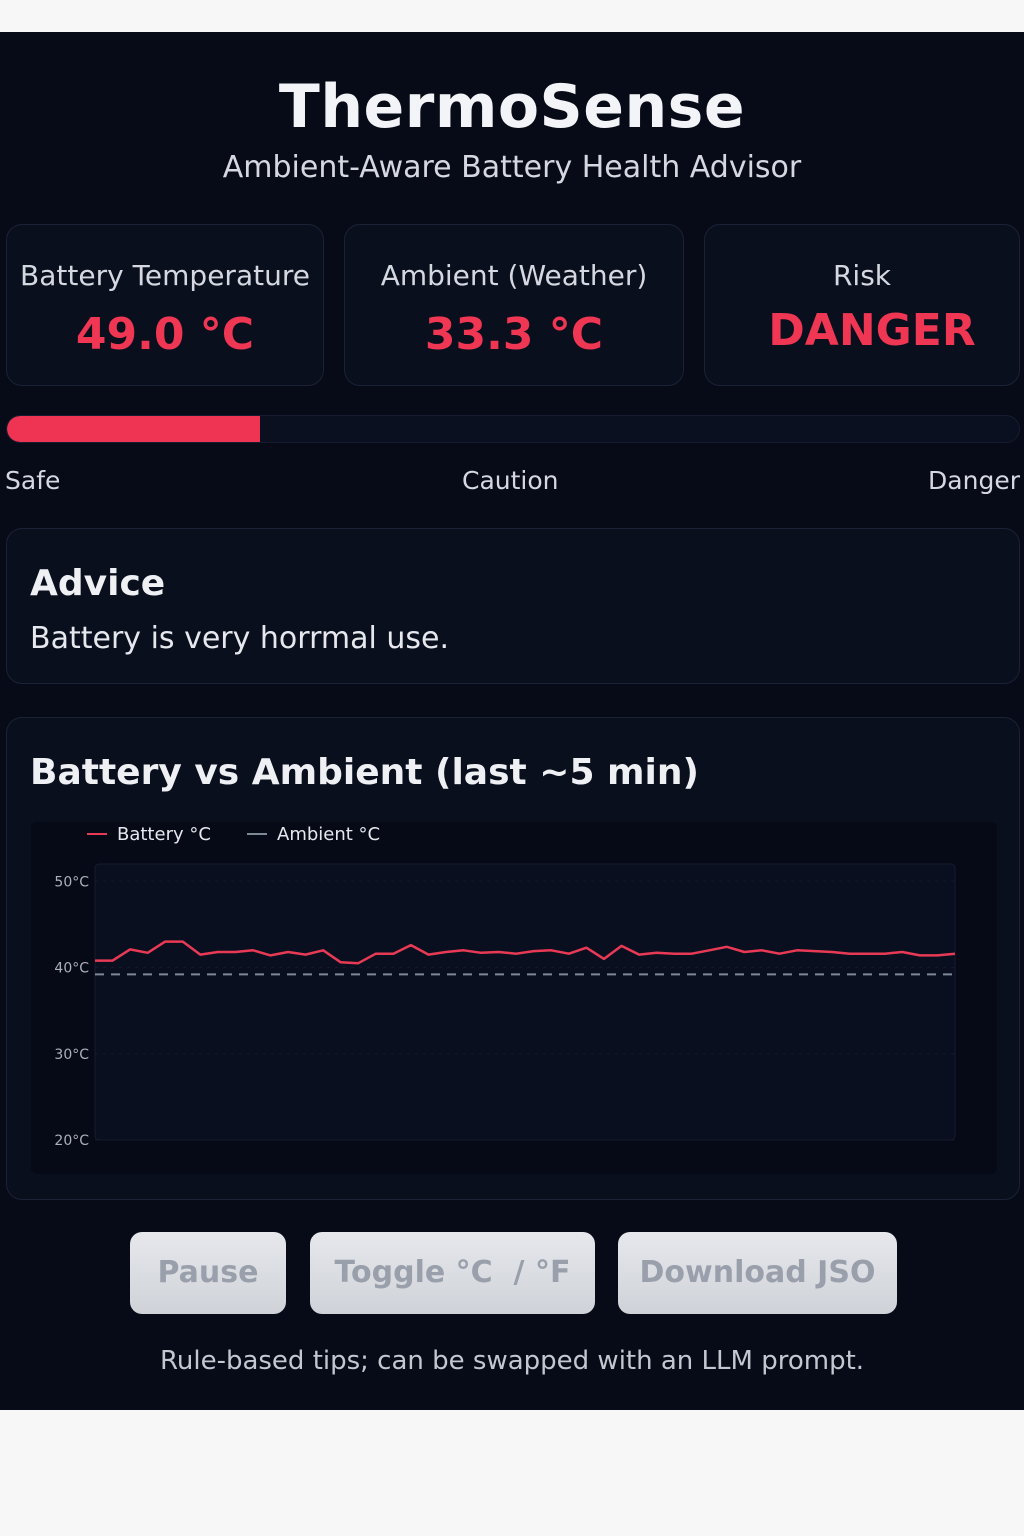  I want to click on download-json-button: Download JSO, so click(757, 1273).